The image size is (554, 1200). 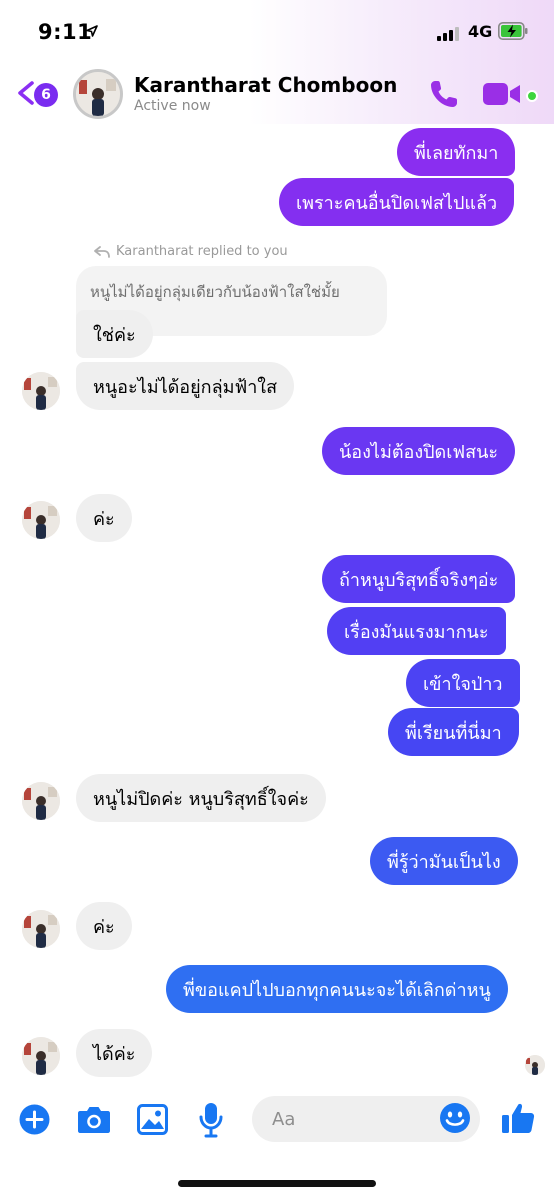 I want to click on reply-label: Karantharat replied to you, so click(x=202, y=251).